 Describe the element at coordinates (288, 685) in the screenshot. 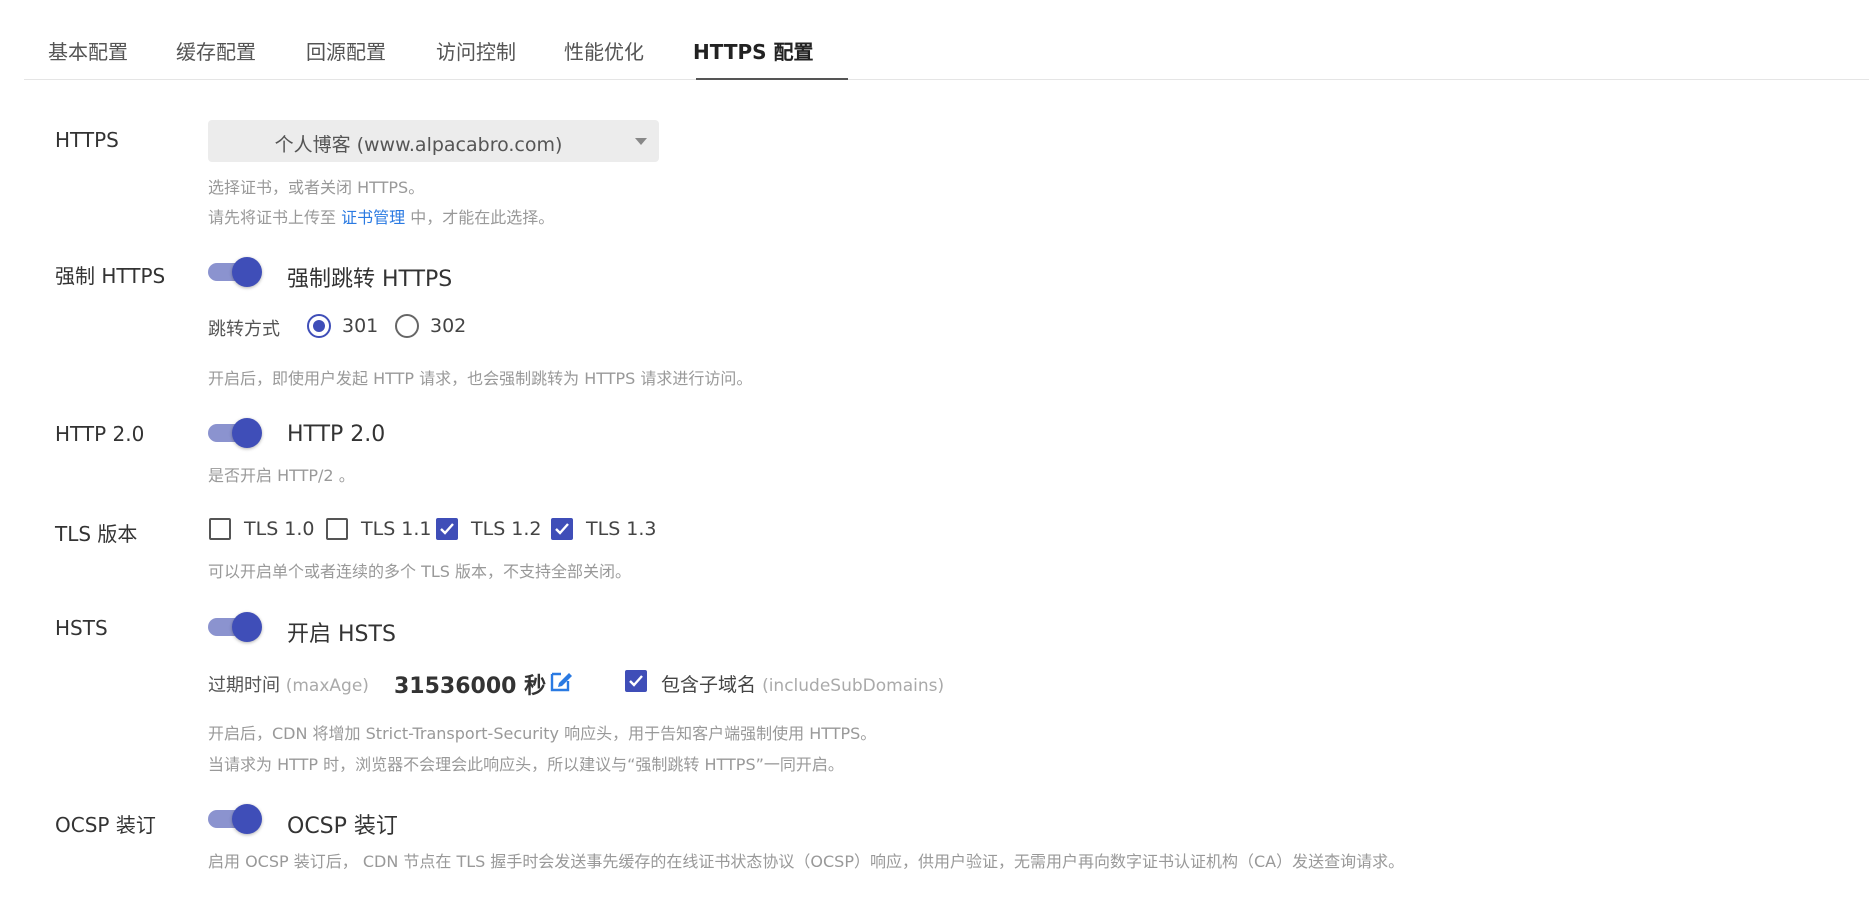

I see `maxage-label: 过期时间 (maxAge)` at that location.